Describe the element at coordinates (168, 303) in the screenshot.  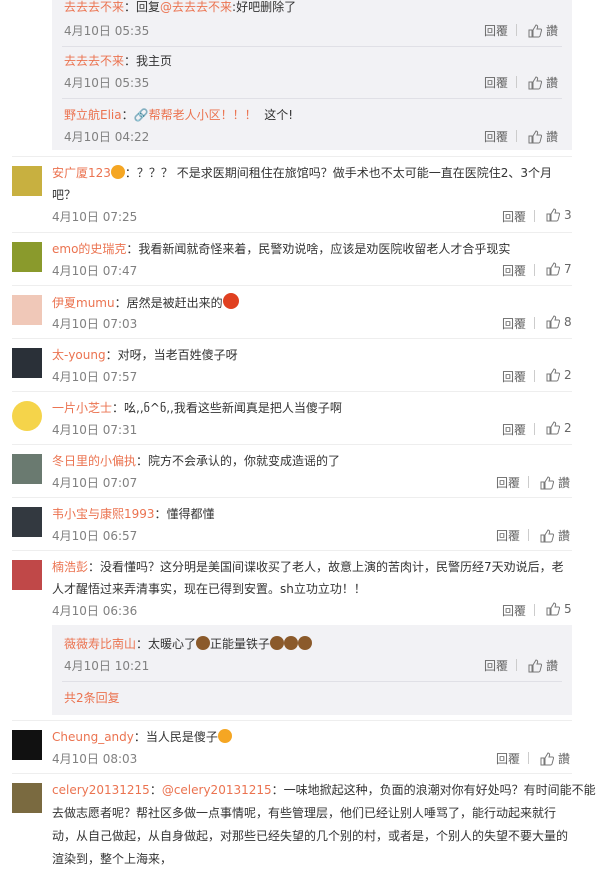
I see `comment-text-line: ：居然是被赶出来的` at that location.